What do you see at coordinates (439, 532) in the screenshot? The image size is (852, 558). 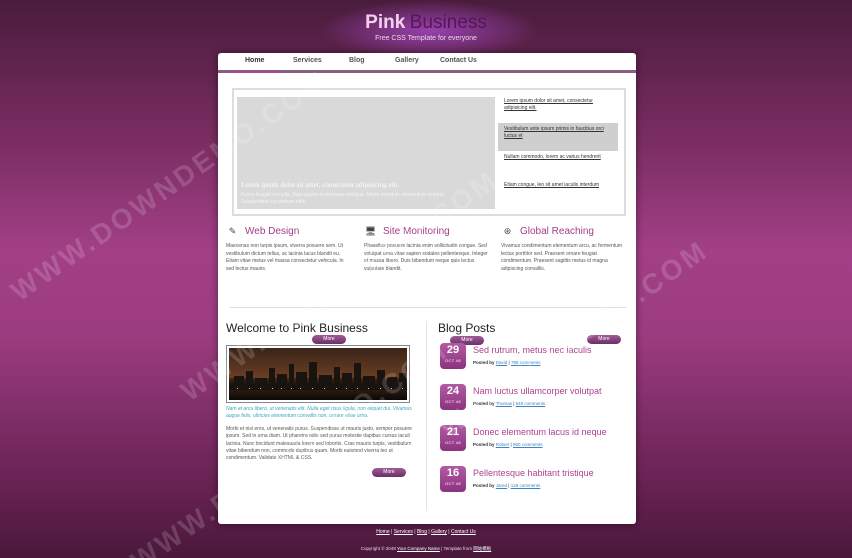 I see `footer-link-gallery: Gallery` at bounding box center [439, 532].